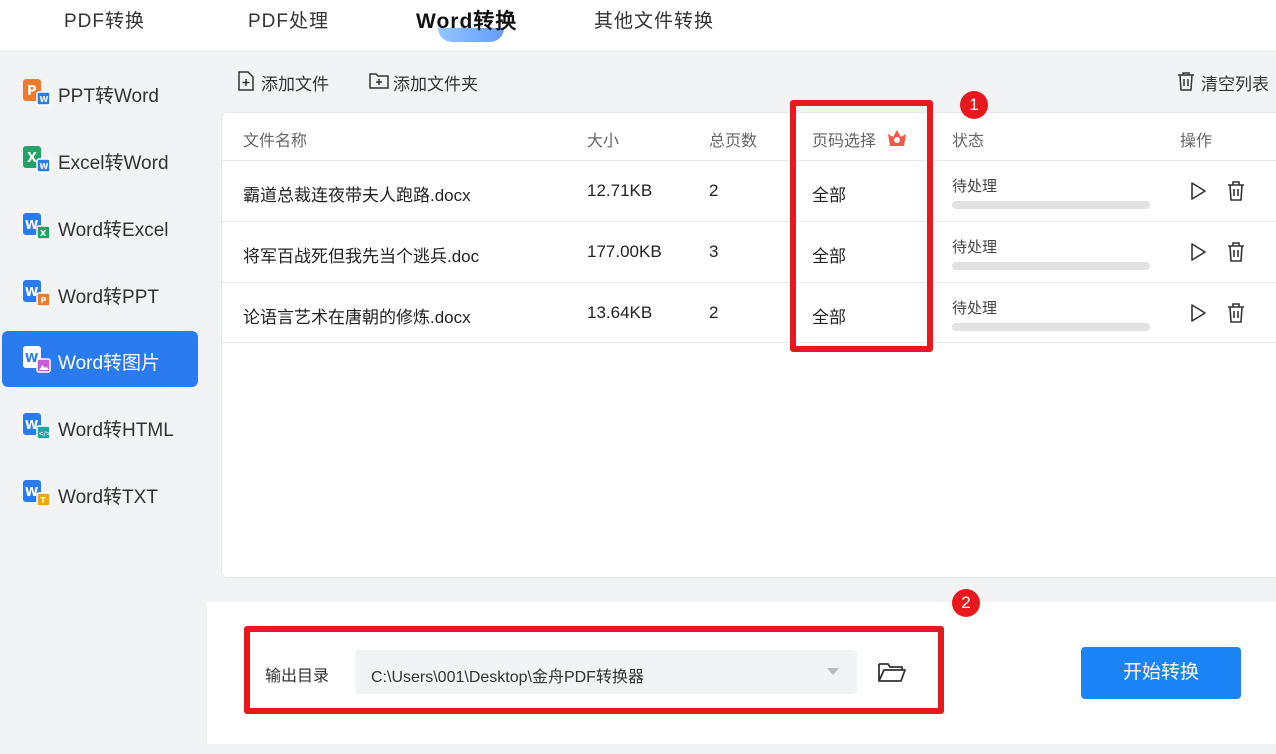  I want to click on highlight-page-select, so click(861, 226).